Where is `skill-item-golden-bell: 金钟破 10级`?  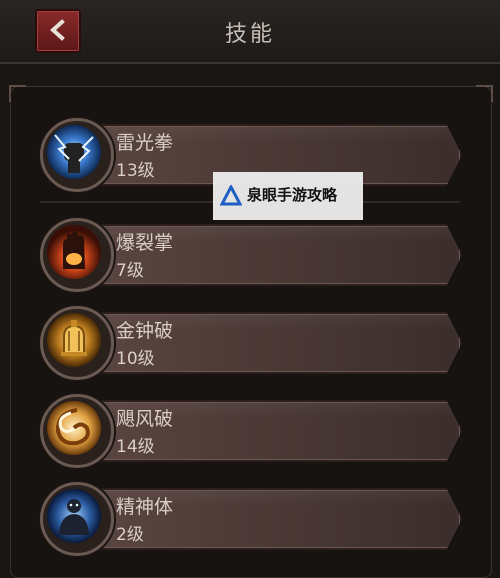 skill-item-golden-bell: 金钟破 10级 is located at coordinates (251, 343).